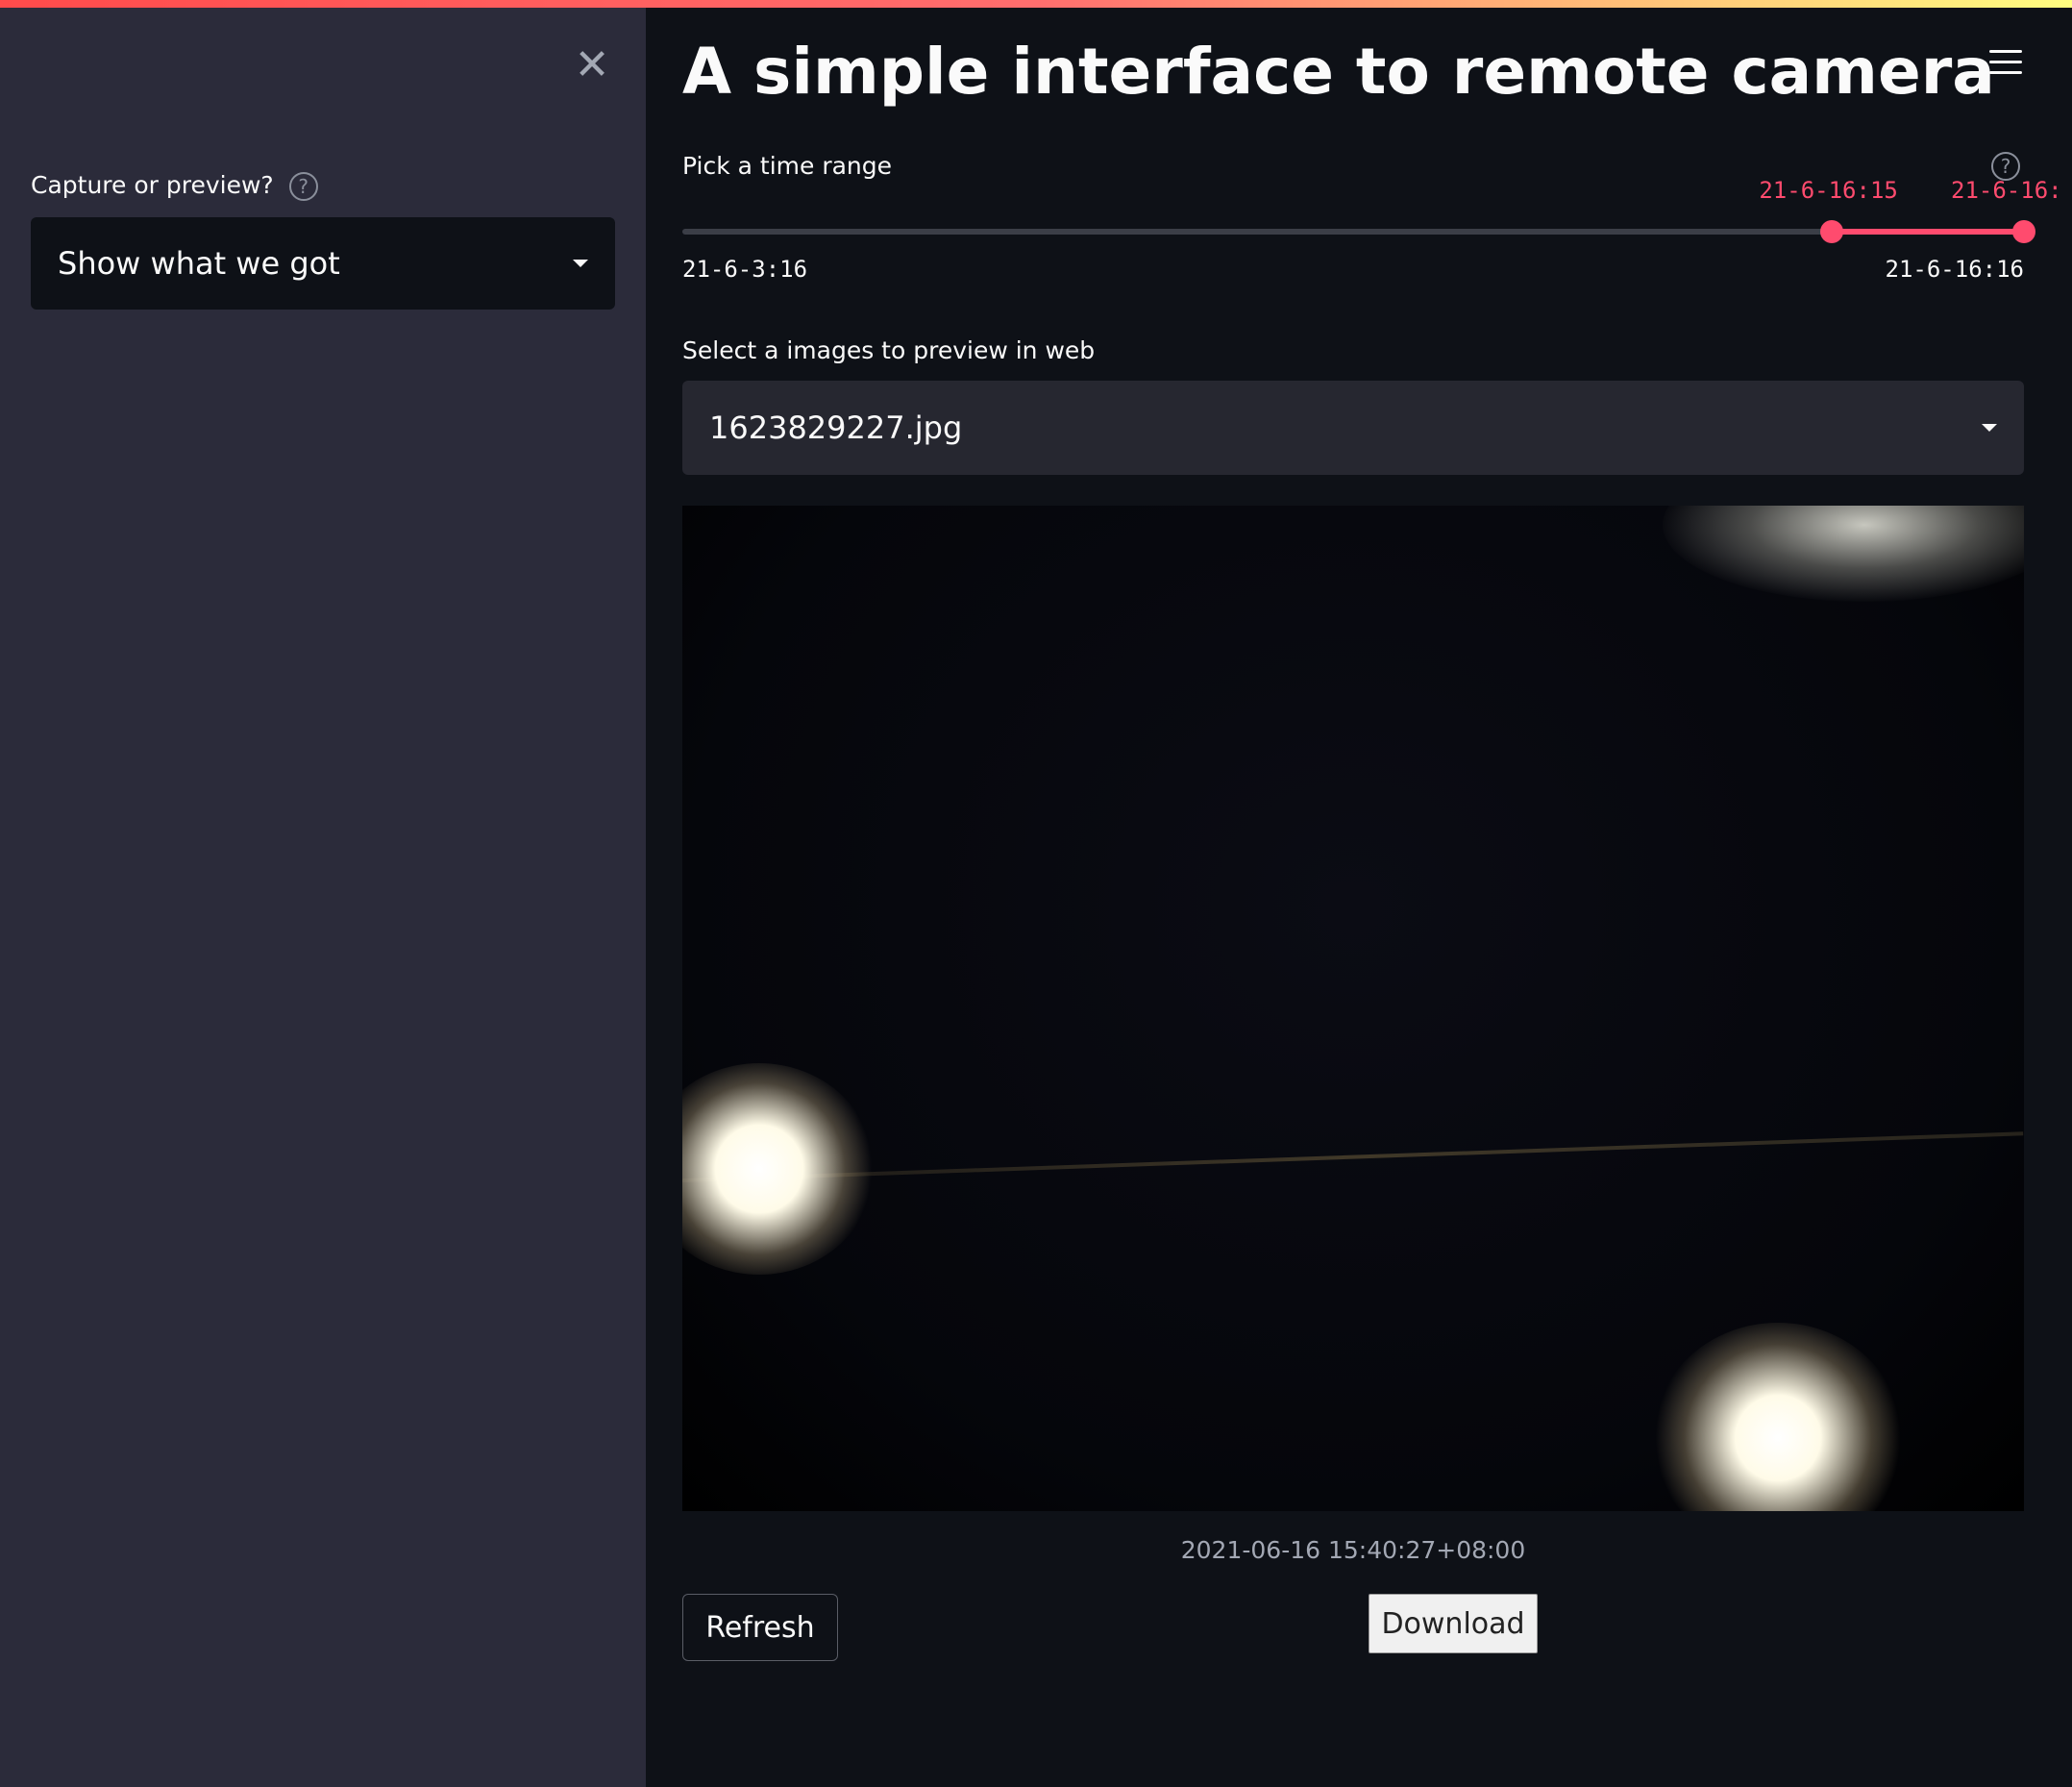 This screenshot has height=1787, width=2072. What do you see at coordinates (592, 65) in the screenshot?
I see `close-sidebar-icon: ✕` at bounding box center [592, 65].